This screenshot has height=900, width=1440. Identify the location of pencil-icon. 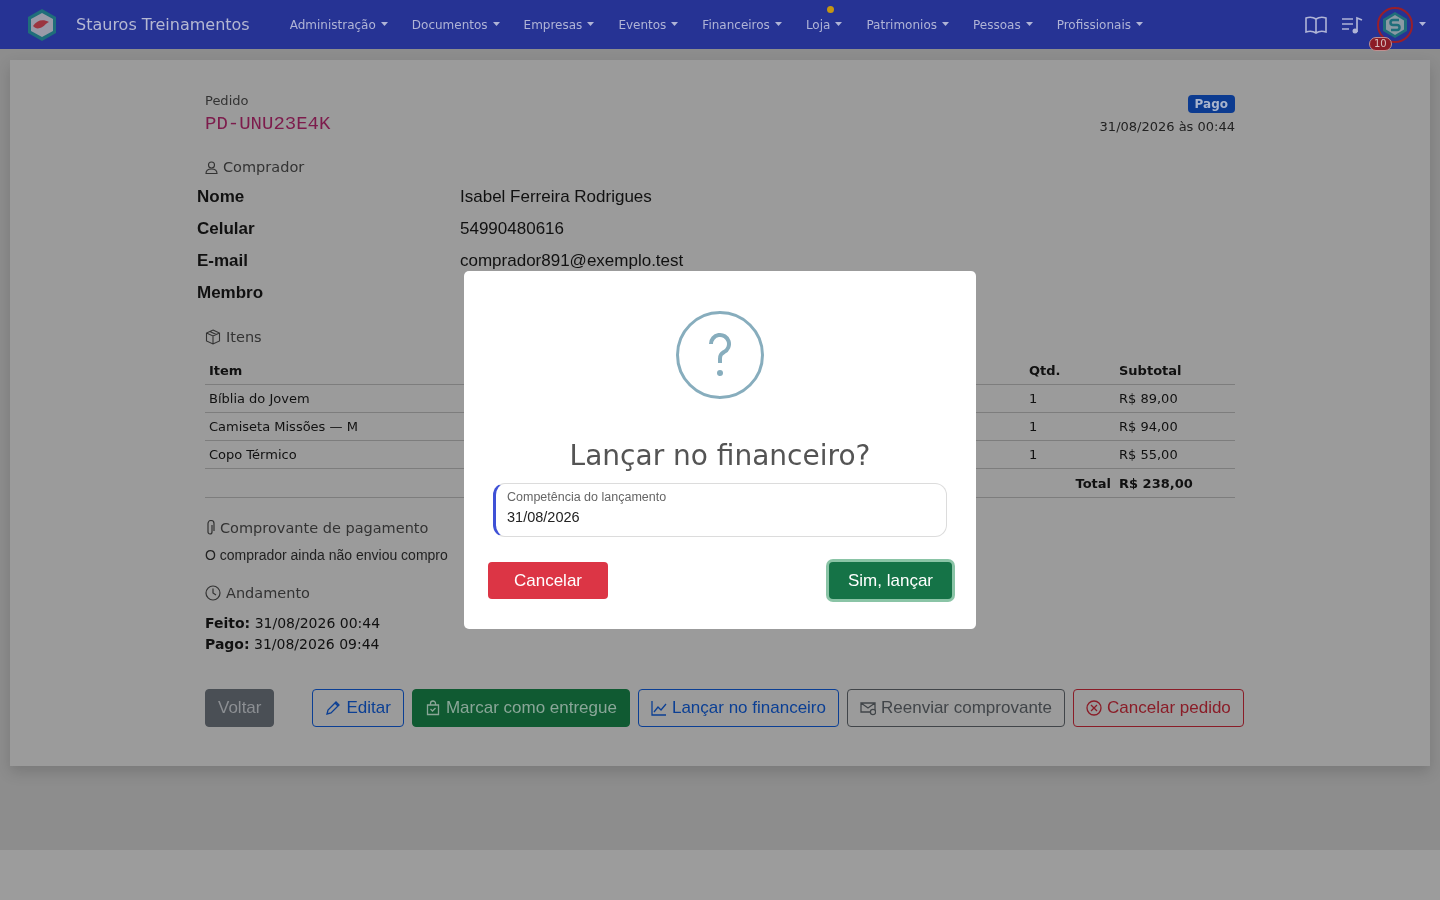
(333, 708).